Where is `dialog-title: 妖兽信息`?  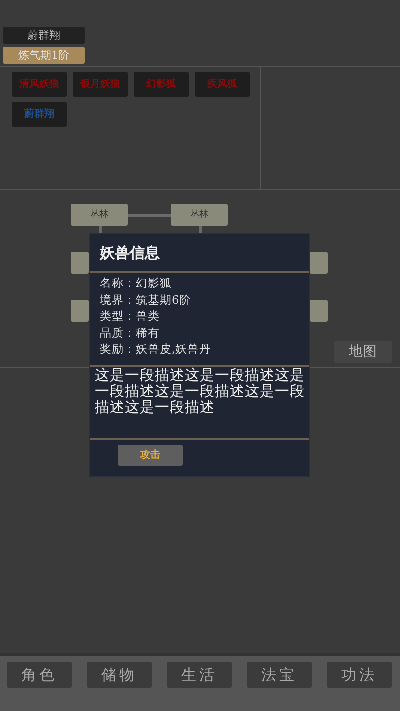 dialog-title: 妖兽信息 is located at coordinates (129, 253).